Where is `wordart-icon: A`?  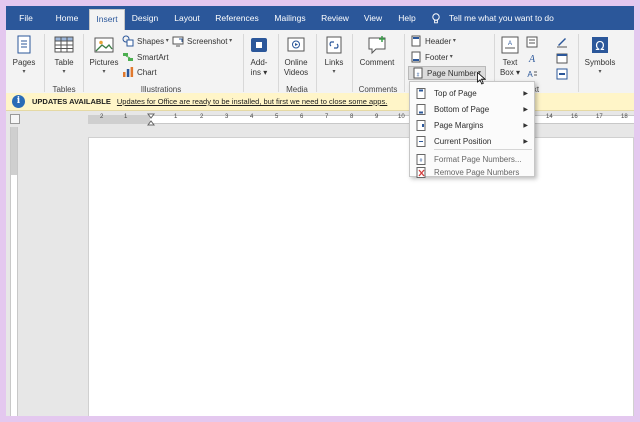 wordart-icon: A is located at coordinates (532, 58).